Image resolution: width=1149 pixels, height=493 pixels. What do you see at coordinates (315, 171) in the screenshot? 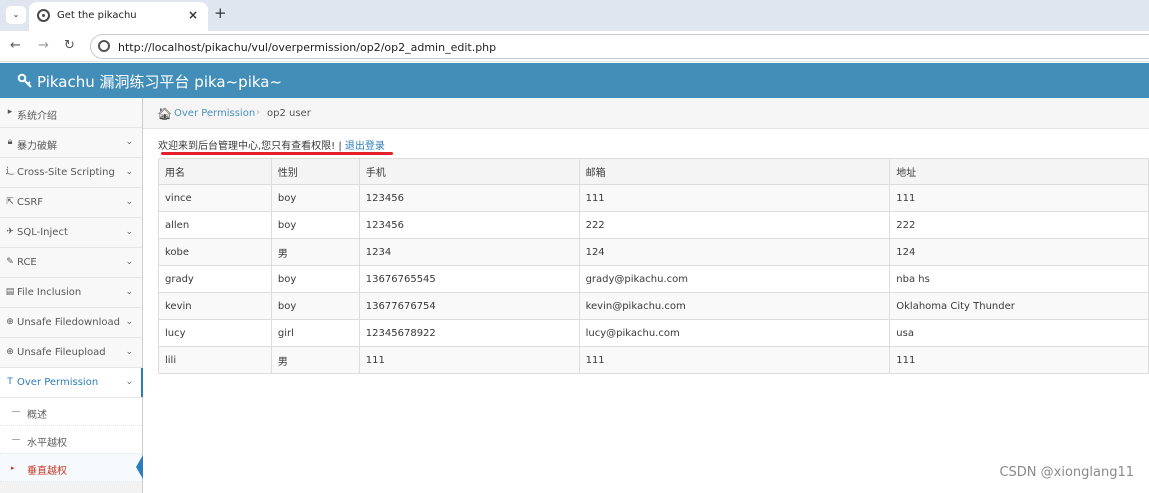
I see `column-header: 性别` at bounding box center [315, 171].